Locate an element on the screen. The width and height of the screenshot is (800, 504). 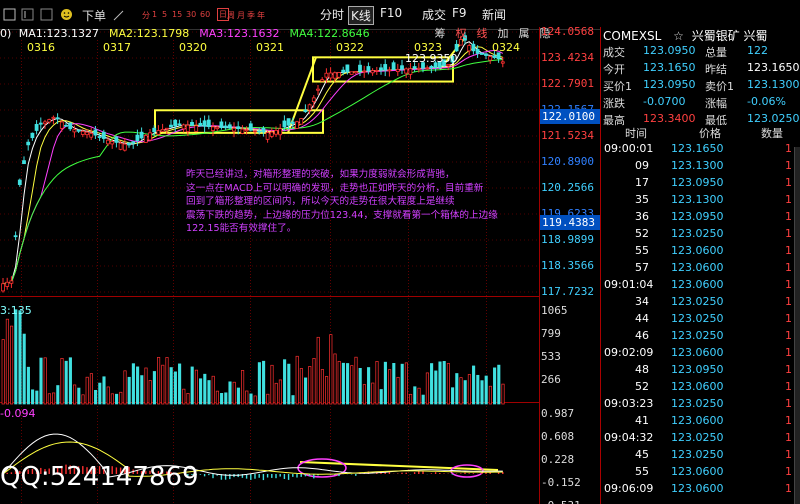
analysis-line-1: 这一点在MACD上可以明确的发现，走势也正如昨天的分析，目前重新 is located at coordinates (335, 188).